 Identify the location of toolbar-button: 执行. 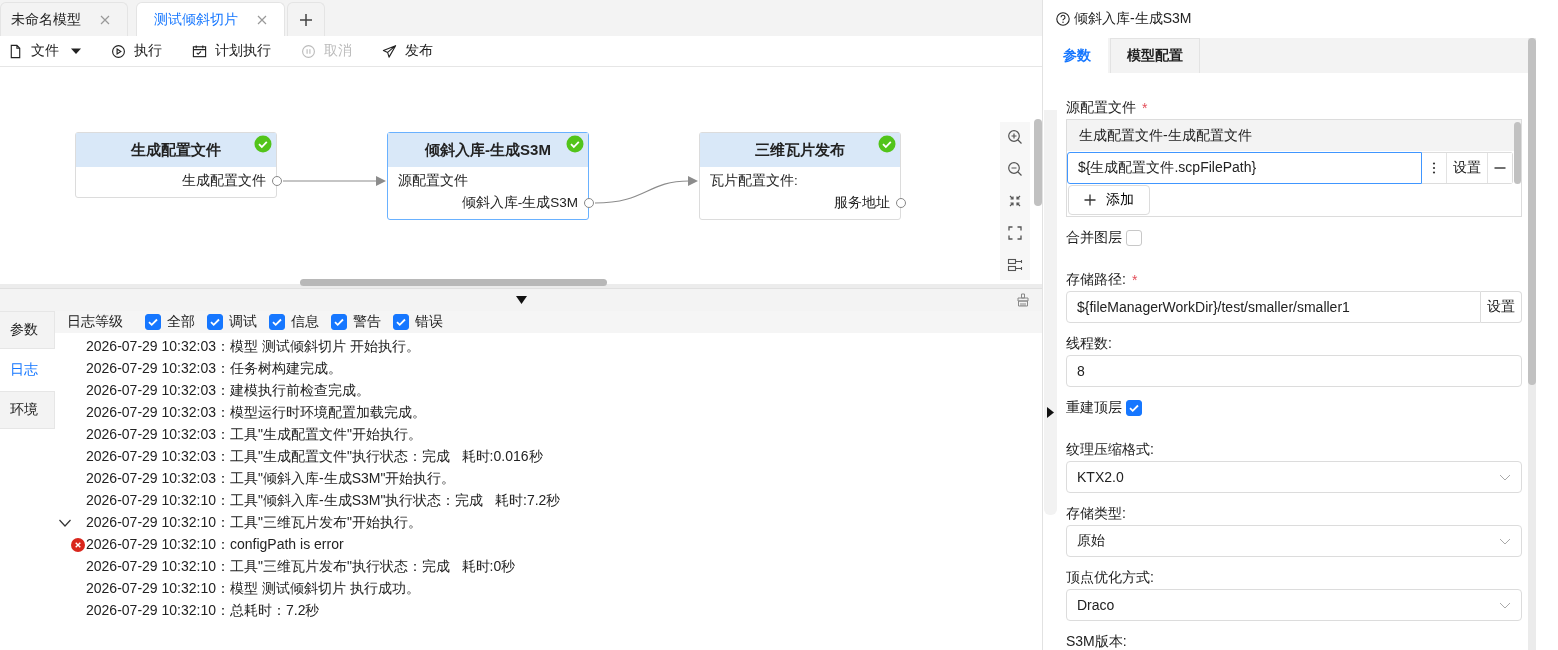
(136, 51).